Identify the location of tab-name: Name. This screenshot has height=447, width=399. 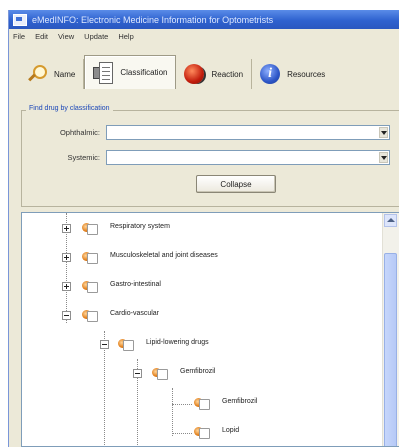
(52, 74).